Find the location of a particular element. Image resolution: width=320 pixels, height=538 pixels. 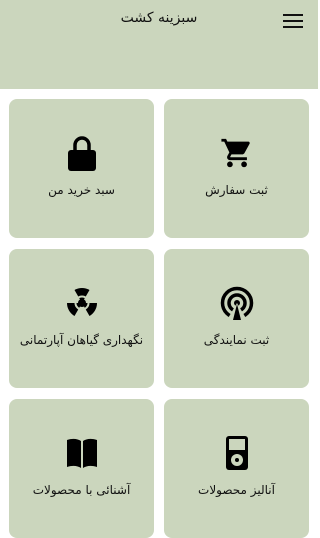

tile-cart-label: سبد خرید من is located at coordinates (81, 190).